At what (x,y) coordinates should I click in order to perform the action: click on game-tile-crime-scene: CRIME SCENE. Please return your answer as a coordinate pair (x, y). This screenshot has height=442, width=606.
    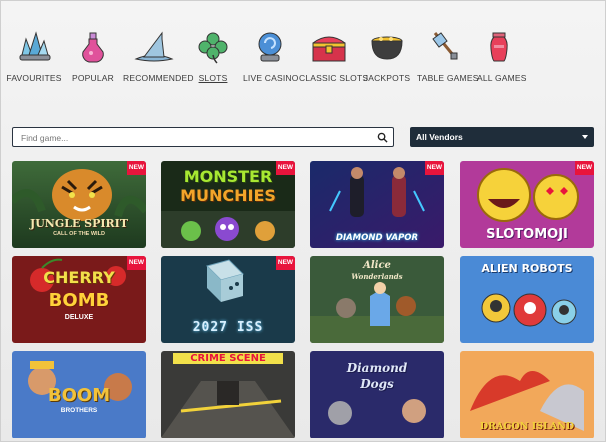
    Looking at the image, I should click on (228, 395).